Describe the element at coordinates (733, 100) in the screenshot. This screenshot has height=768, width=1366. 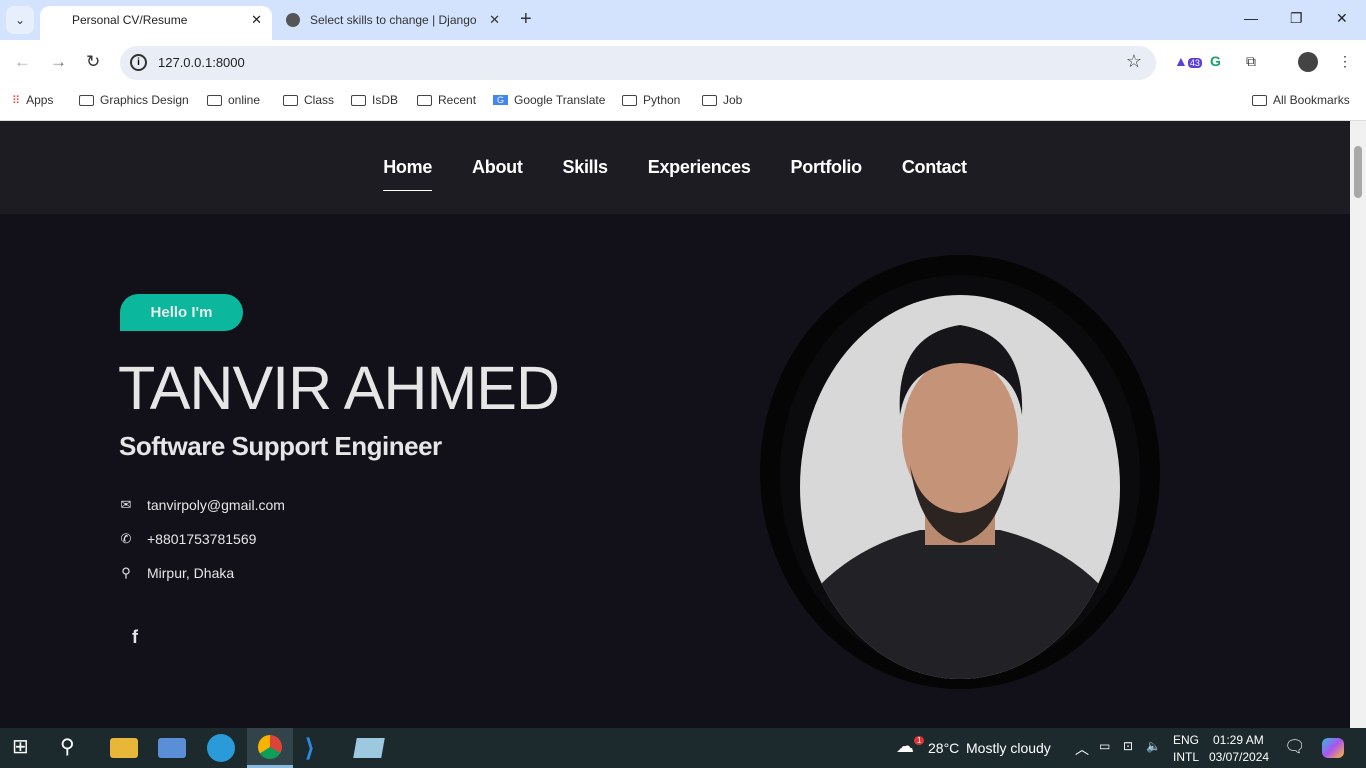
I see `bookmark-label: Job` at that location.